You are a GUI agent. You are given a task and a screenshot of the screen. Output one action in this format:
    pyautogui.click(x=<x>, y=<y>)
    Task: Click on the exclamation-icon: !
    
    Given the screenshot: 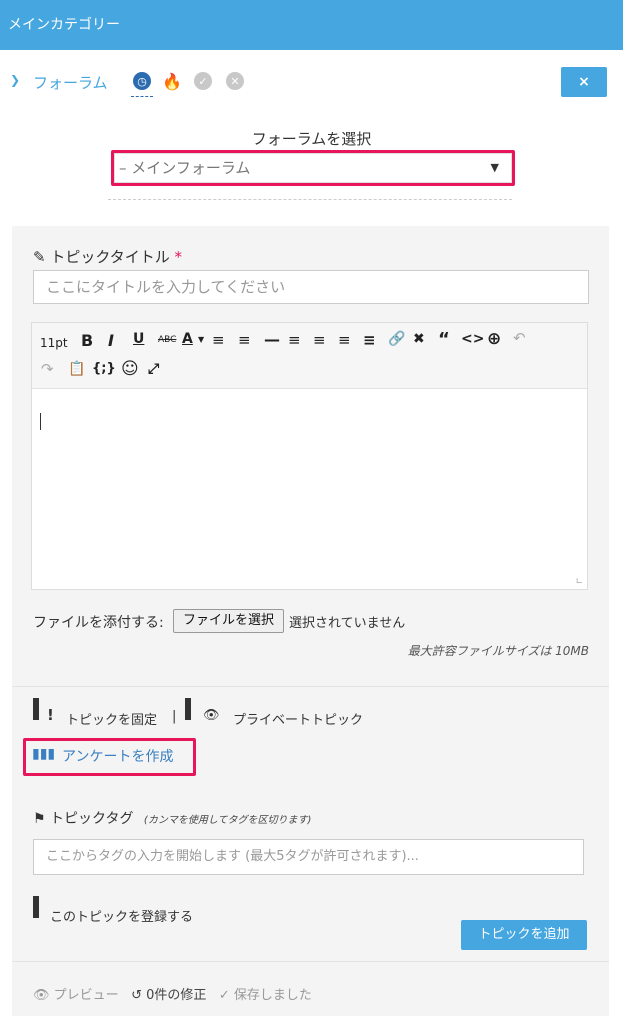 What is the action you would take?
    pyautogui.click(x=50, y=715)
    